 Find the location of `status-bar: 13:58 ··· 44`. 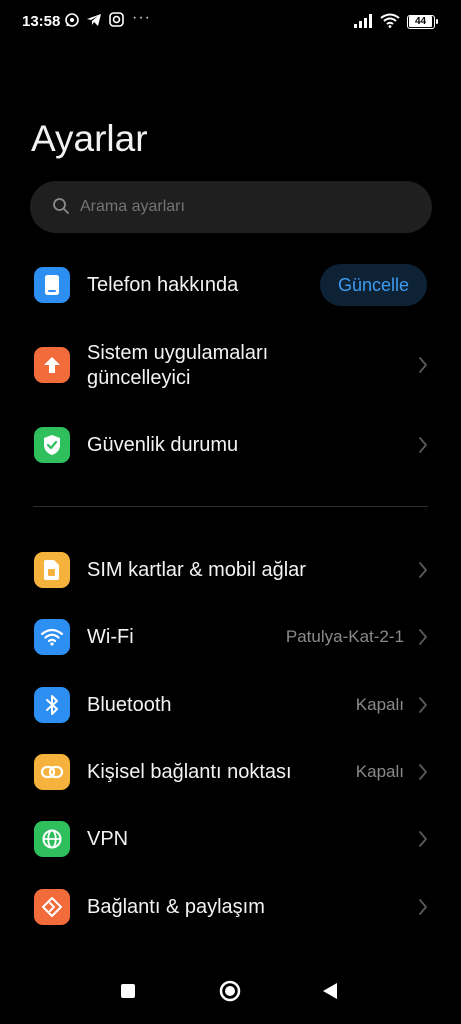

status-bar: 13:58 ··· 44 is located at coordinates (230, 22).